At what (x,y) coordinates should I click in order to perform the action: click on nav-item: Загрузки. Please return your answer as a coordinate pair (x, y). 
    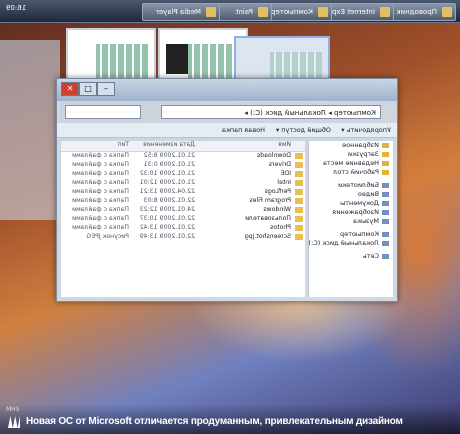
    Looking at the image, I should click on (351, 154).